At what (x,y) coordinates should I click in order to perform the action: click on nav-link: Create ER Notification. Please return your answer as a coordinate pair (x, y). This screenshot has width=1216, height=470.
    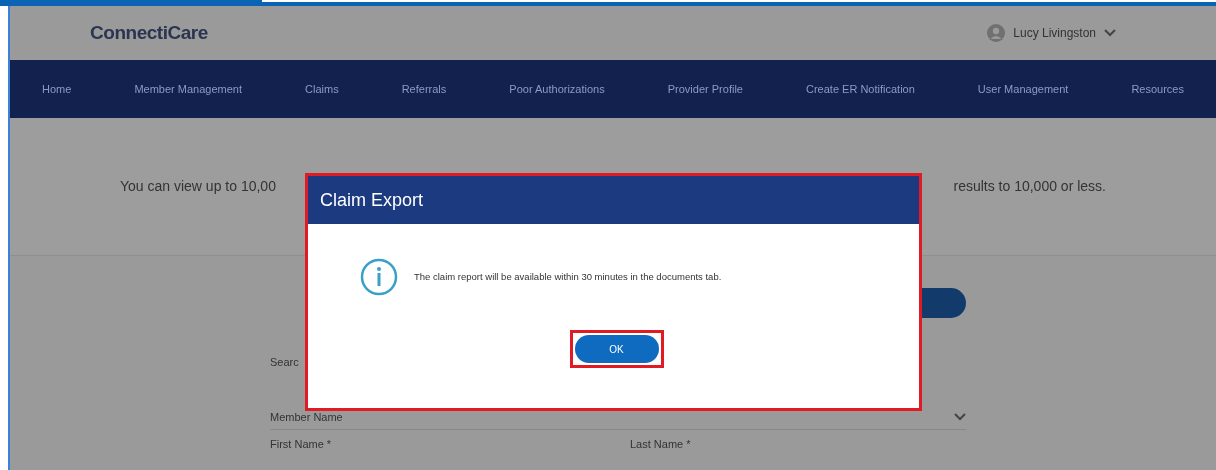
    Looking at the image, I should click on (860, 89).